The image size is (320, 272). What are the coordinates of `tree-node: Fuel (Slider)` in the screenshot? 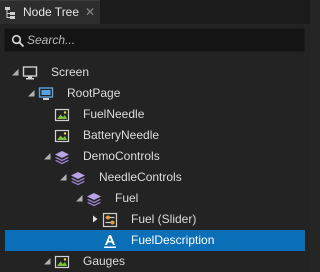 It's located at (155, 219).